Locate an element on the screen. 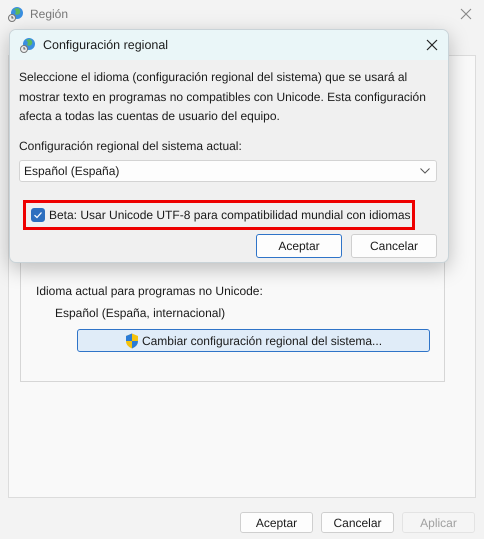  description-text: Seleccione el idioma (configuración regional del sistema) que se usará al mostrar texto en programas no compatibles con Unicode. Esta configuración afecta a todas las cuentas de usuario del equipo. is located at coordinates (223, 97).